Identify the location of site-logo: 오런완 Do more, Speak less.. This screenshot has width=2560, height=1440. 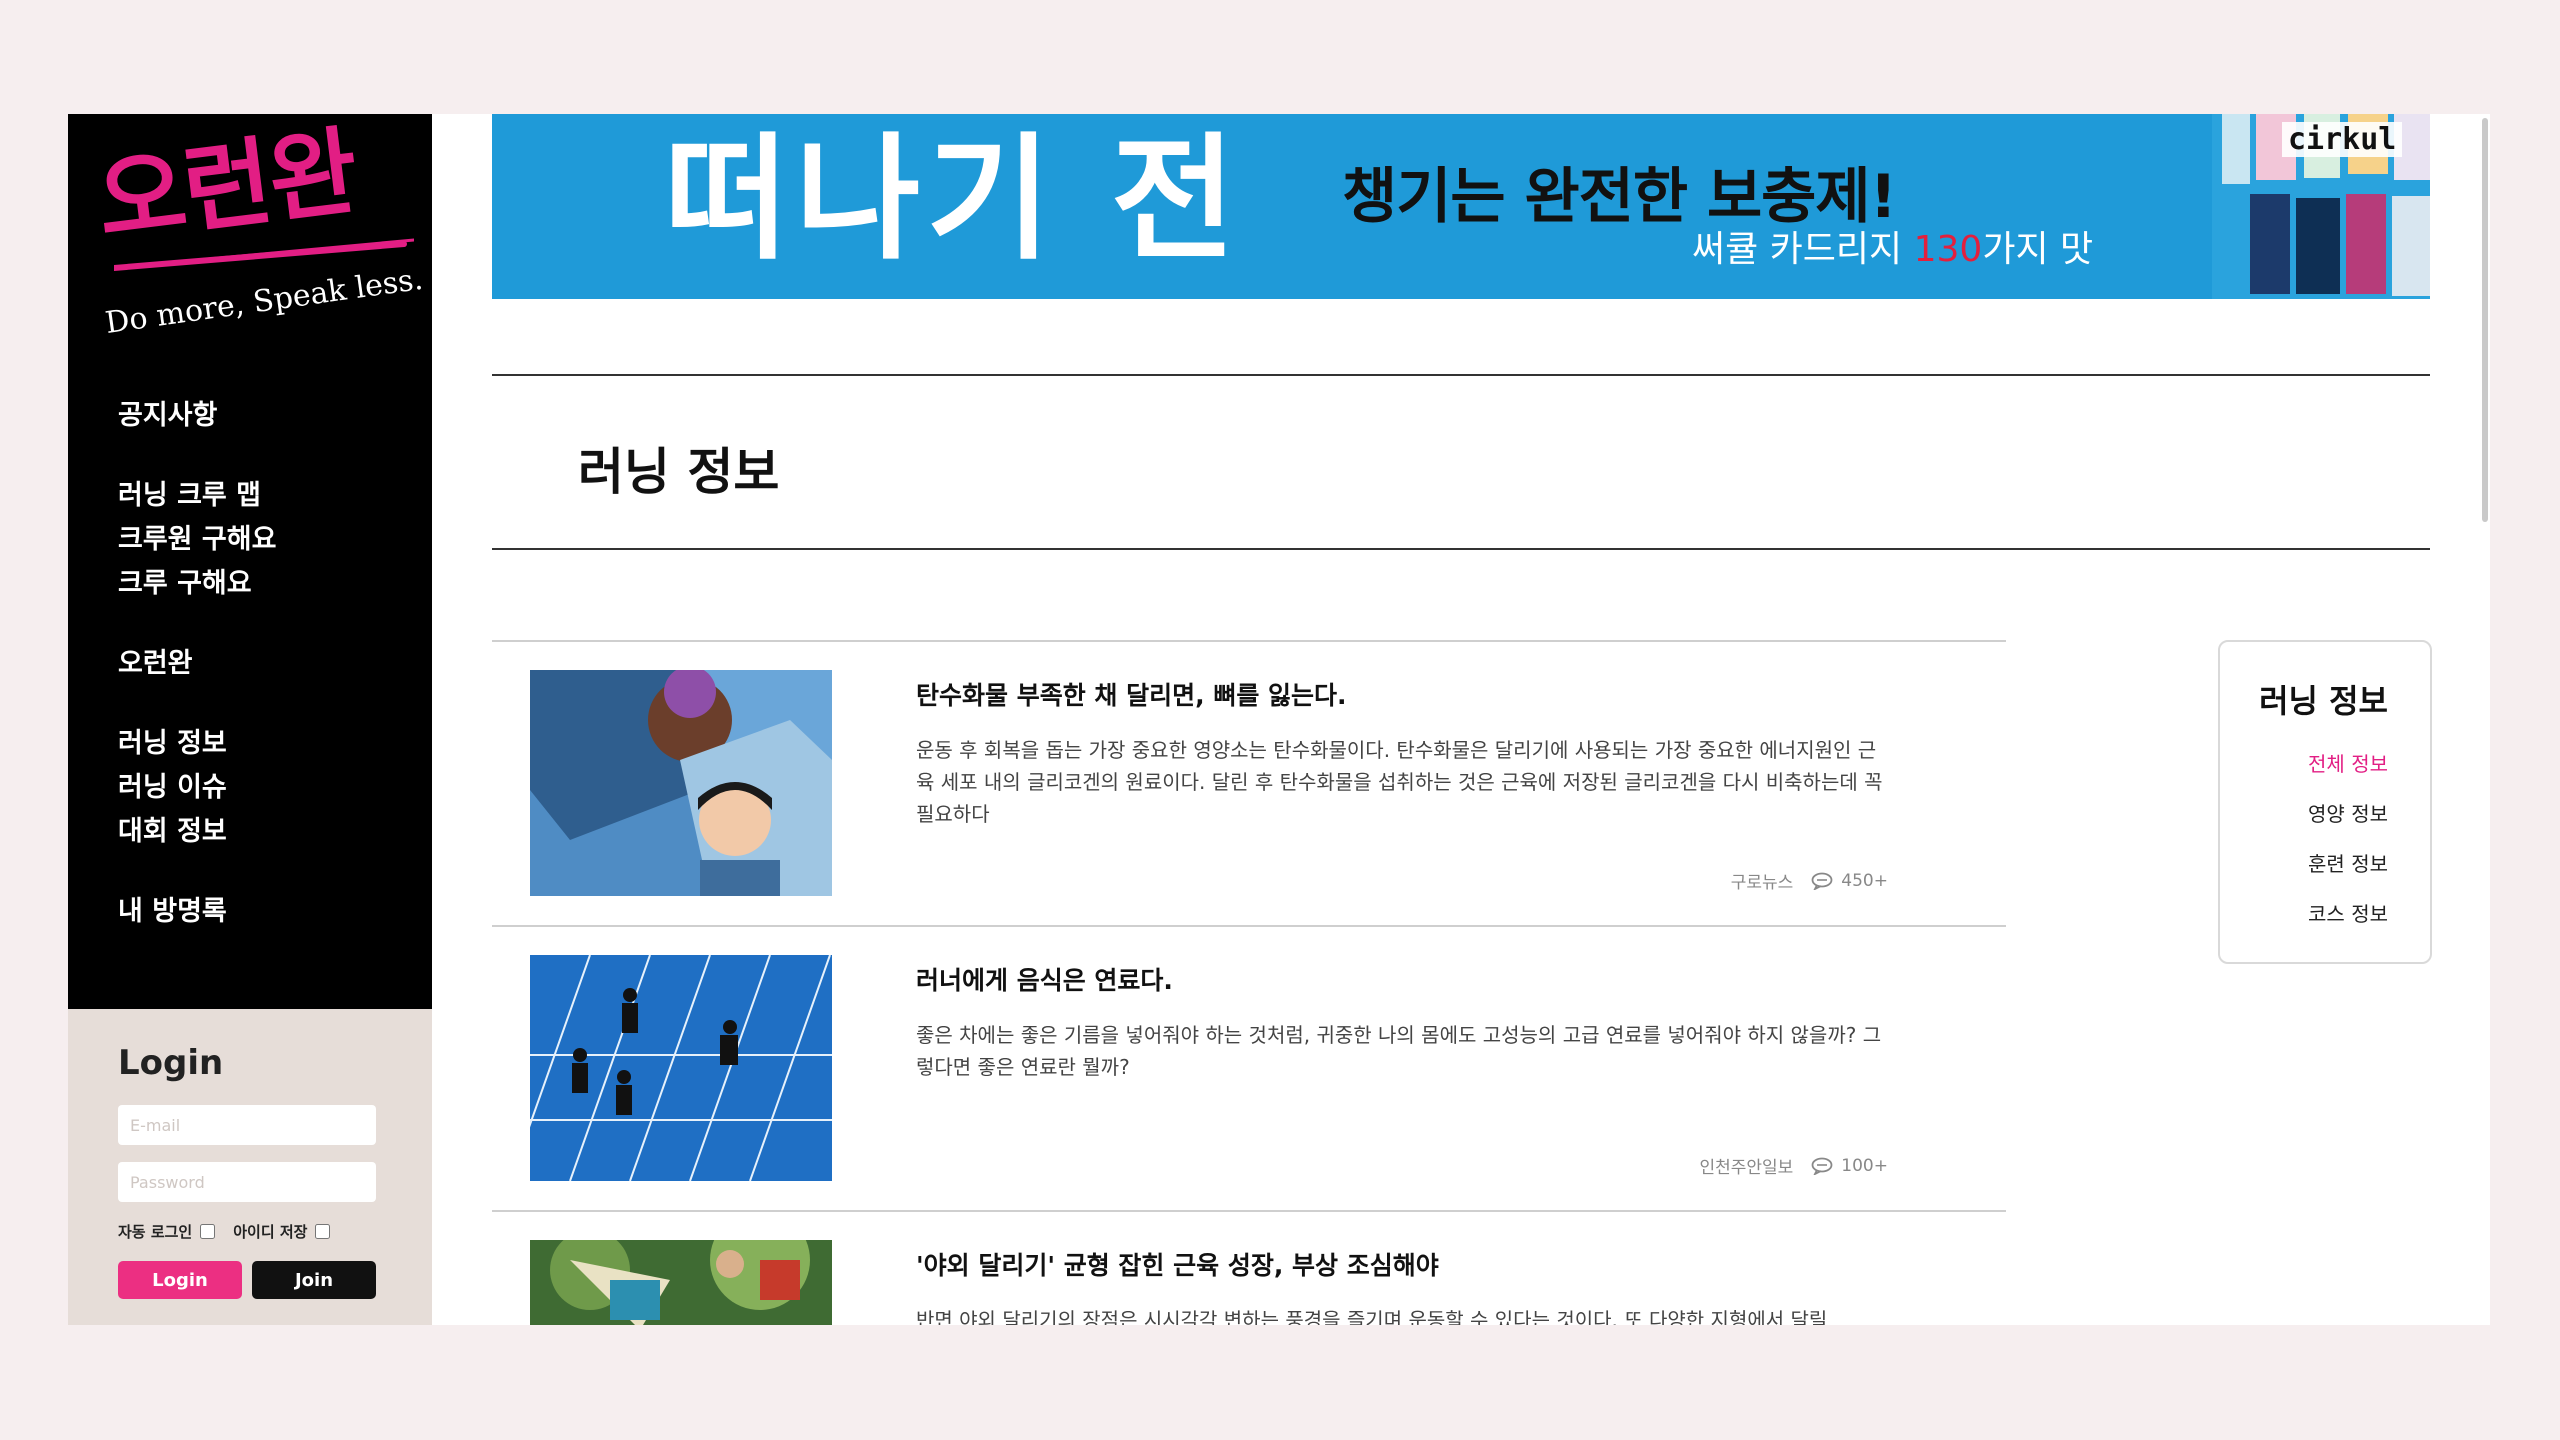
(258, 252).